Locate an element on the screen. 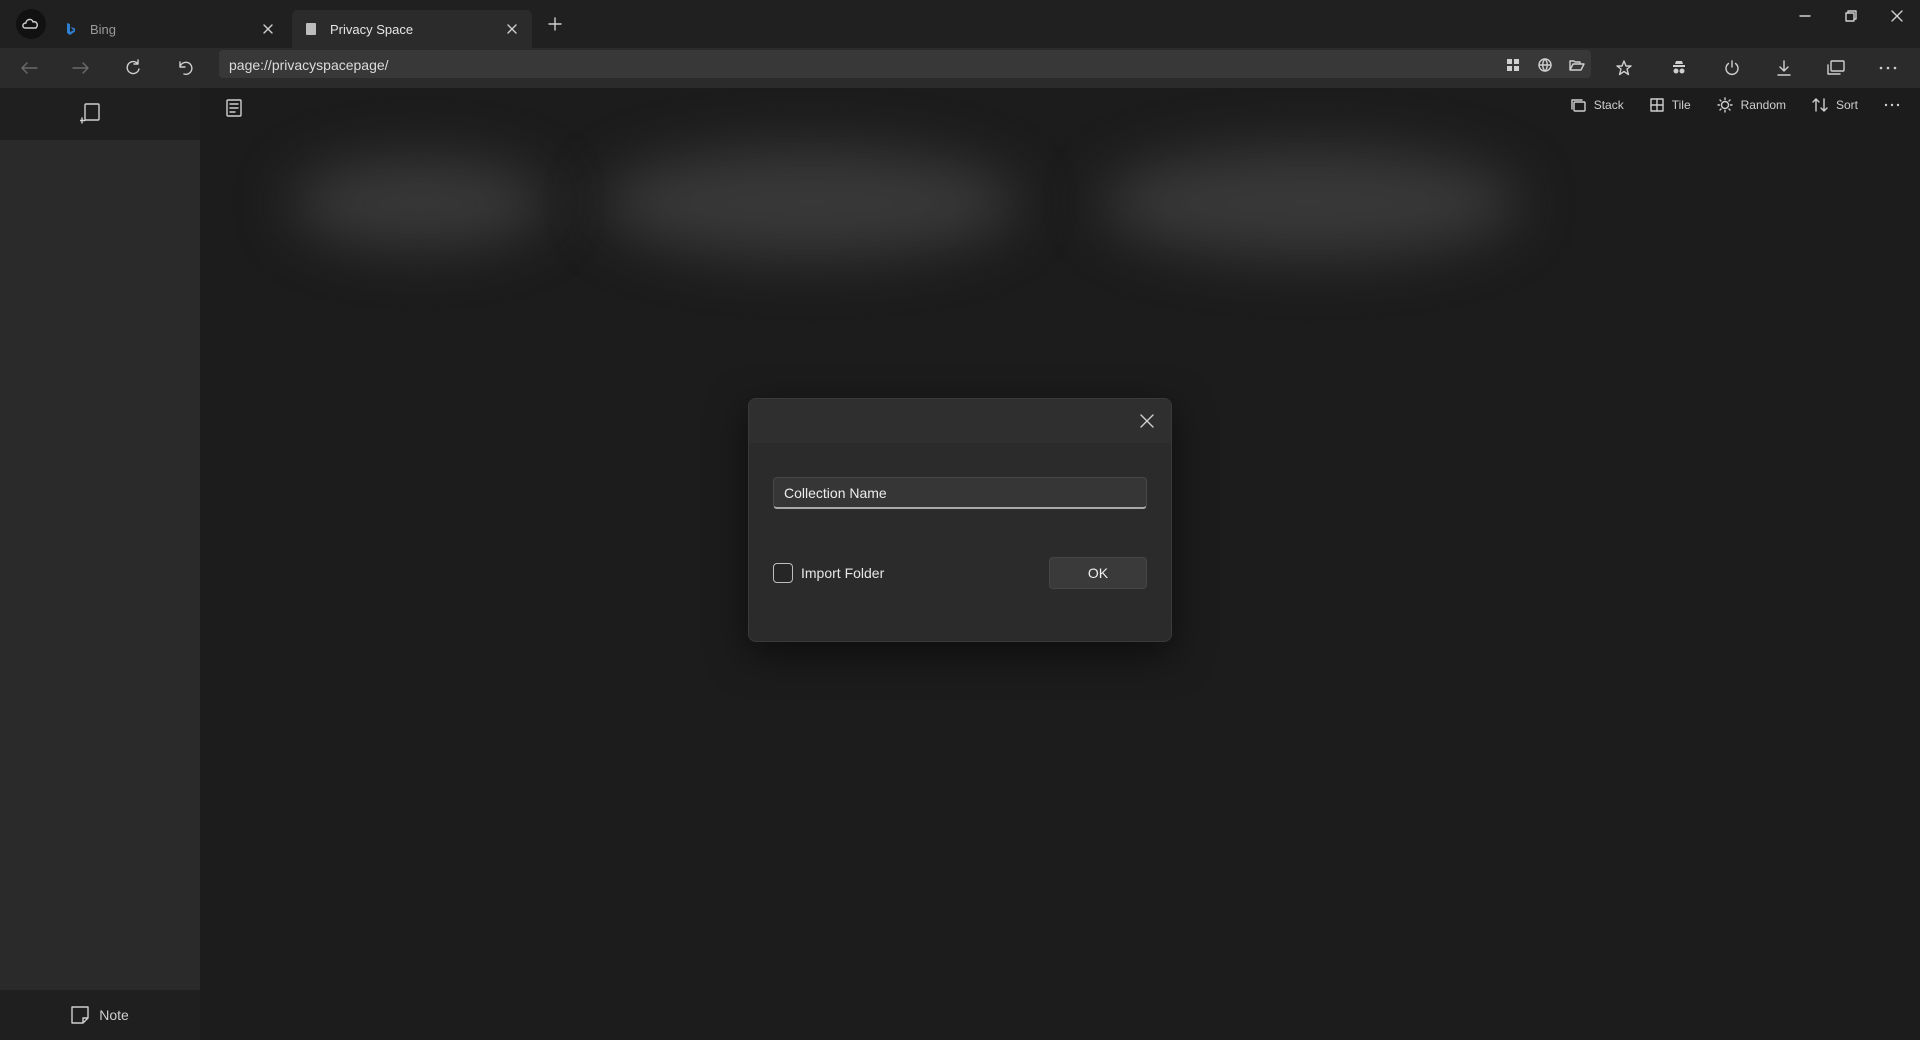 Image resolution: width=1920 pixels, height=1040 pixels. close-window-icon is located at coordinates (1897, 16).